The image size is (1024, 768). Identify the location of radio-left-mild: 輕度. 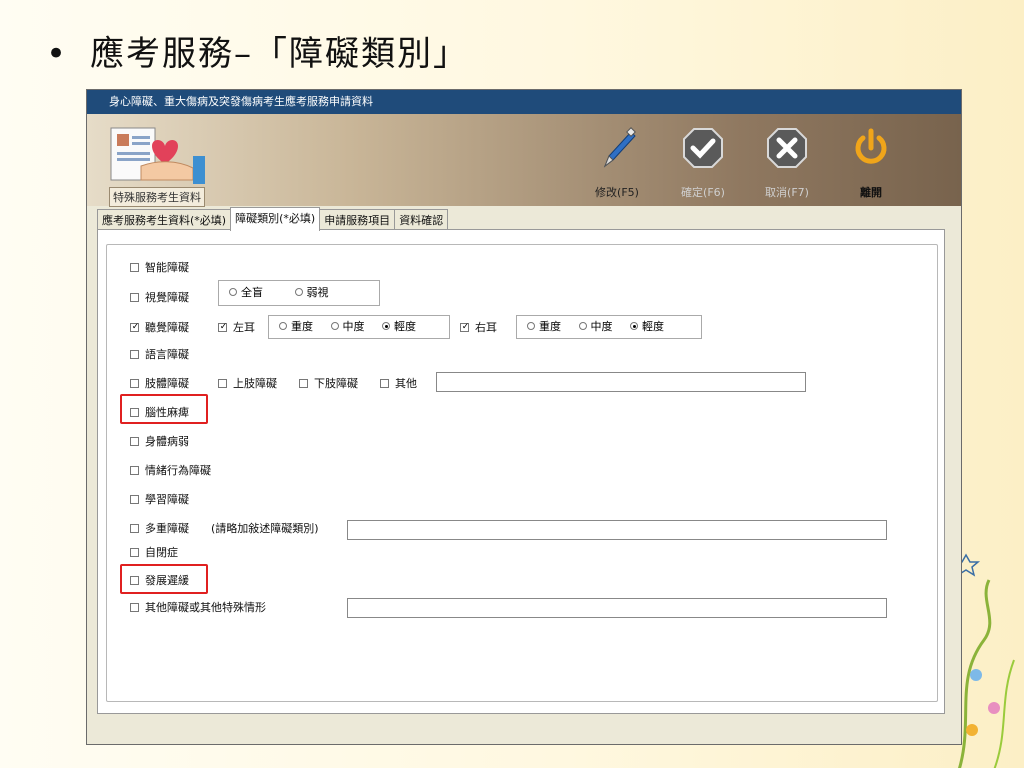
(399, 326).